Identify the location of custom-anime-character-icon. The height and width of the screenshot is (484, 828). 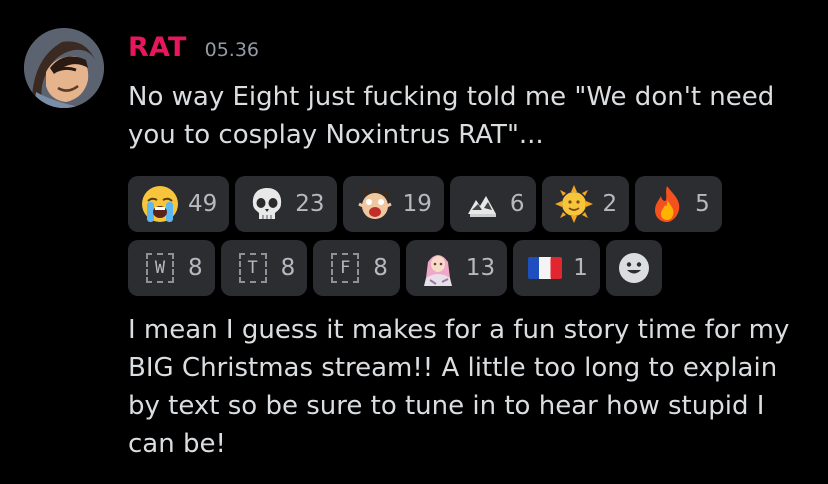
(438, 268).